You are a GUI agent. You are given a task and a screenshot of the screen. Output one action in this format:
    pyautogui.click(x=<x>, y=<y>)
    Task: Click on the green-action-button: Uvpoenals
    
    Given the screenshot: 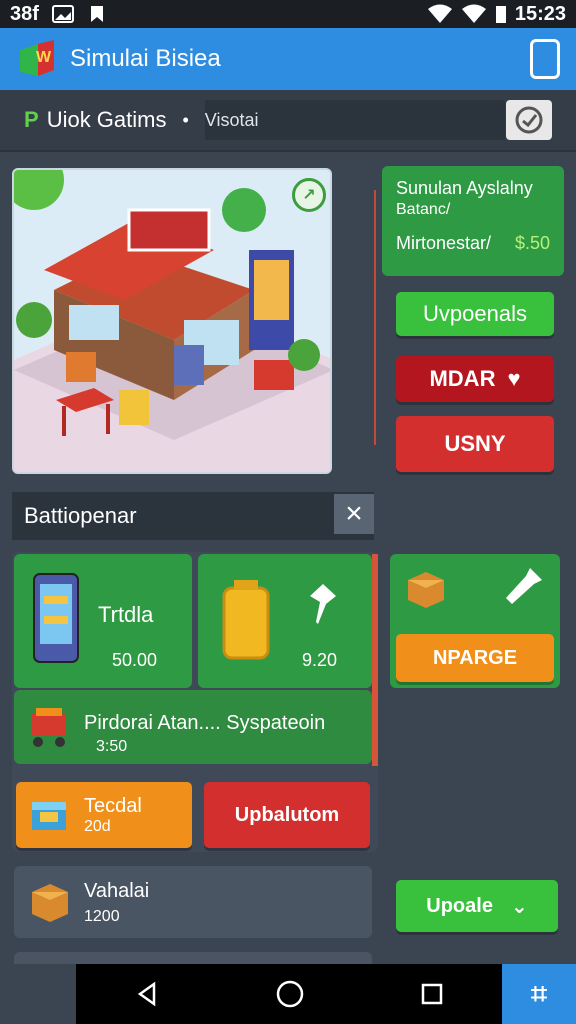 What is the action you would take?
    pyautogui.click(x=475, y=314)
    